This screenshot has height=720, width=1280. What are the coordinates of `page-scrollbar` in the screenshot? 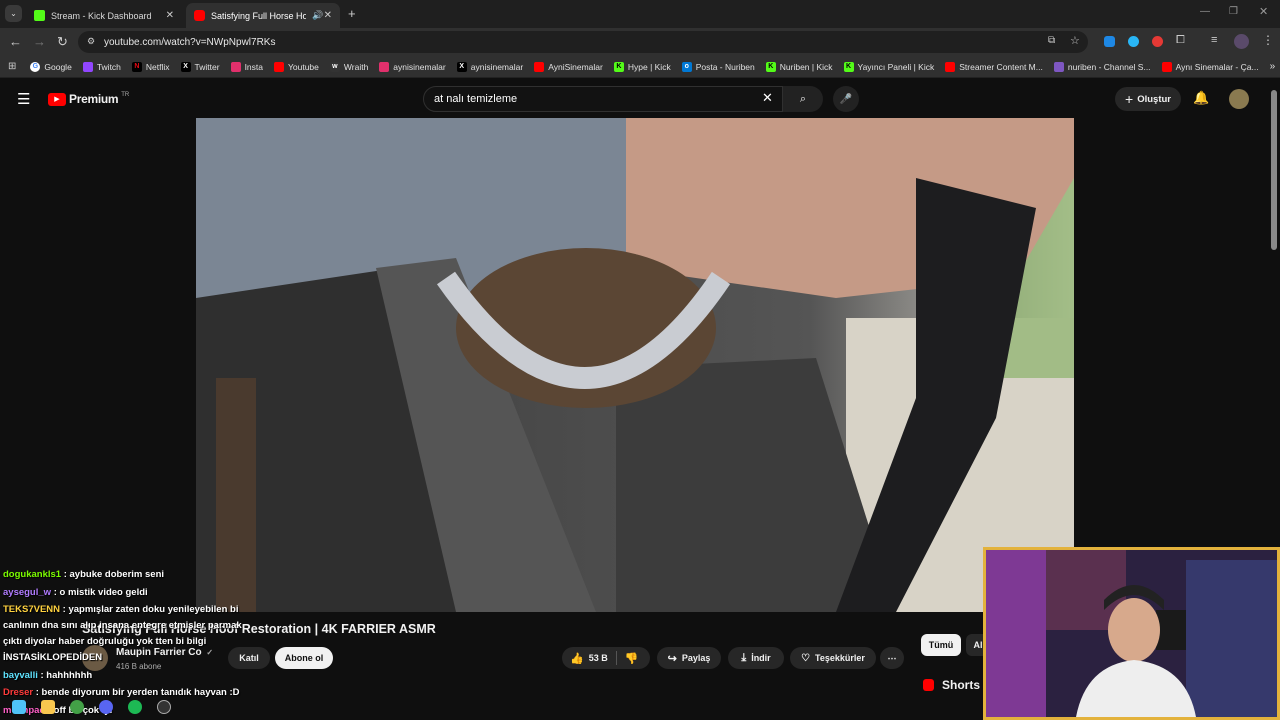 It's located at (1274, 170).